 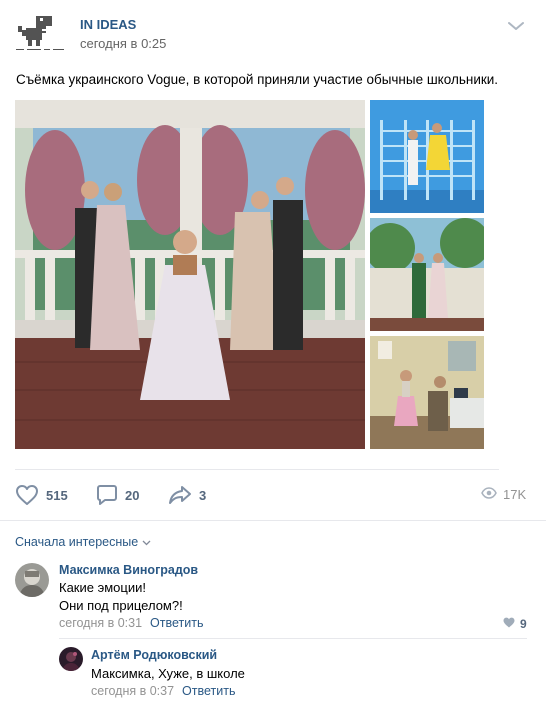 I want to click on comment-timestamp: сегодня в 0:37, so click(x=132, y=691).